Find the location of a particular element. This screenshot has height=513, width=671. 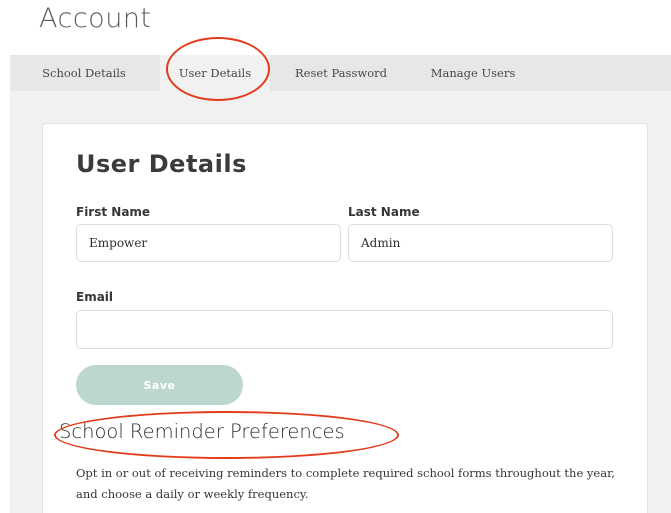

tab-school-details: School Details is located at coordinates (84, 73).